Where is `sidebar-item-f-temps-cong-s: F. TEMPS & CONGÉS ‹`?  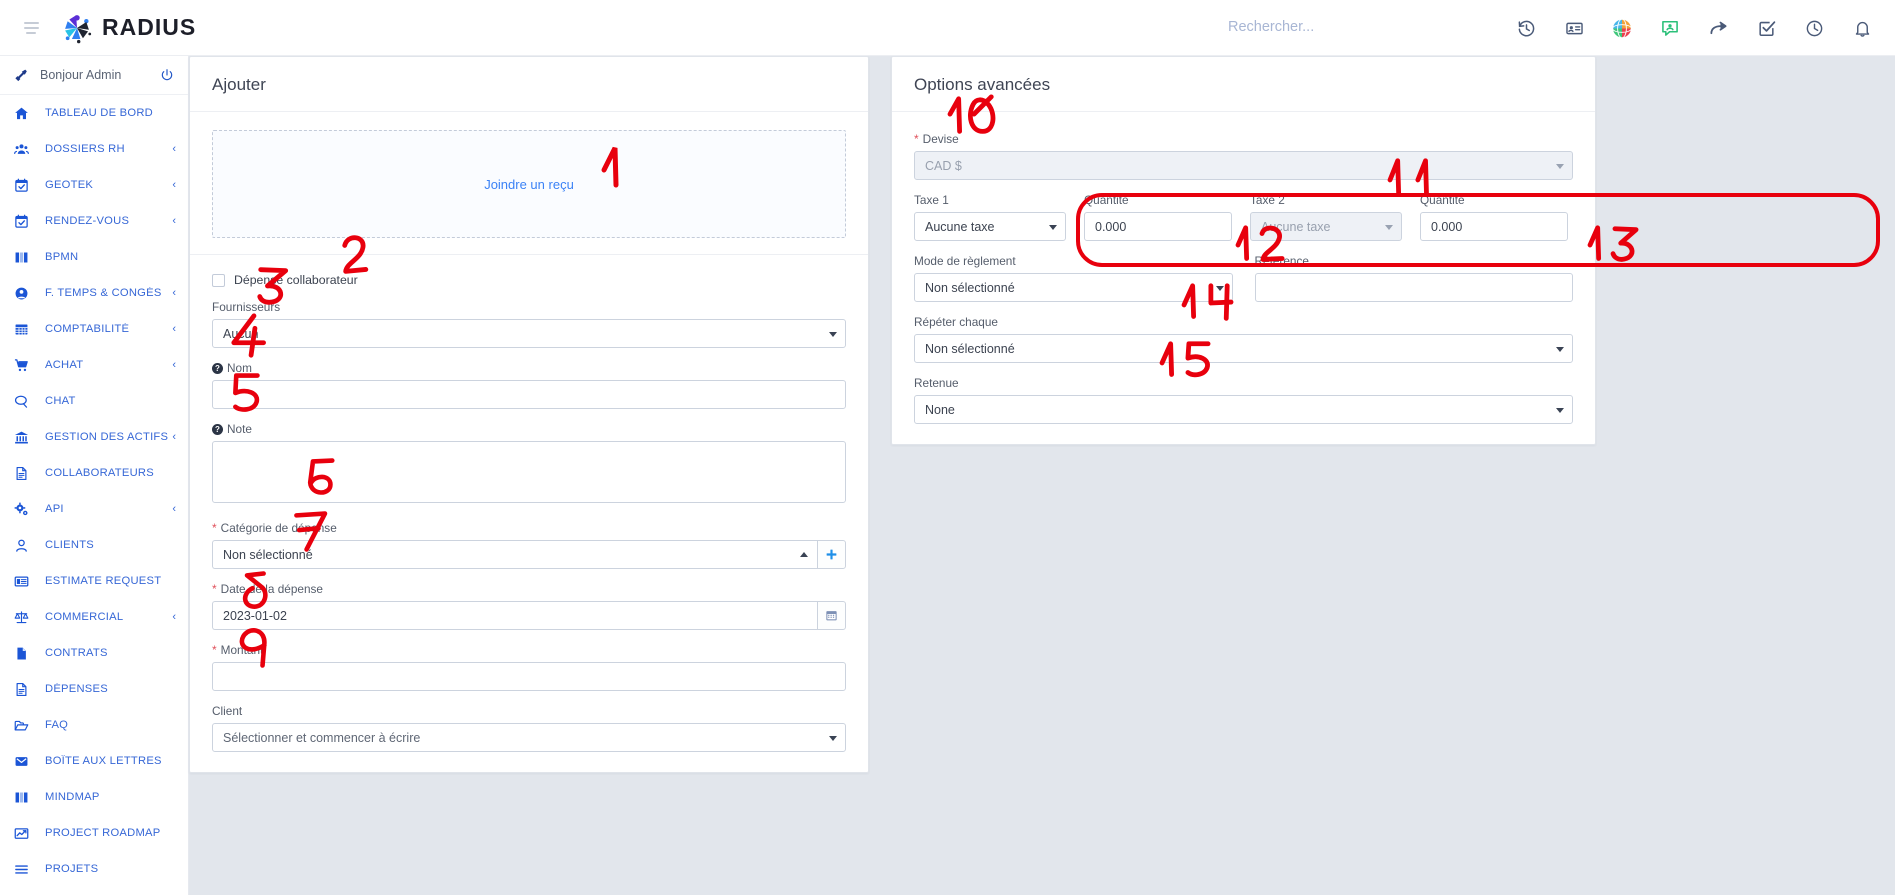 sidebar-item-f-temps-cong-s: F. TEMPS & CONGÉS ‹ is located at coordinates (94, 293).